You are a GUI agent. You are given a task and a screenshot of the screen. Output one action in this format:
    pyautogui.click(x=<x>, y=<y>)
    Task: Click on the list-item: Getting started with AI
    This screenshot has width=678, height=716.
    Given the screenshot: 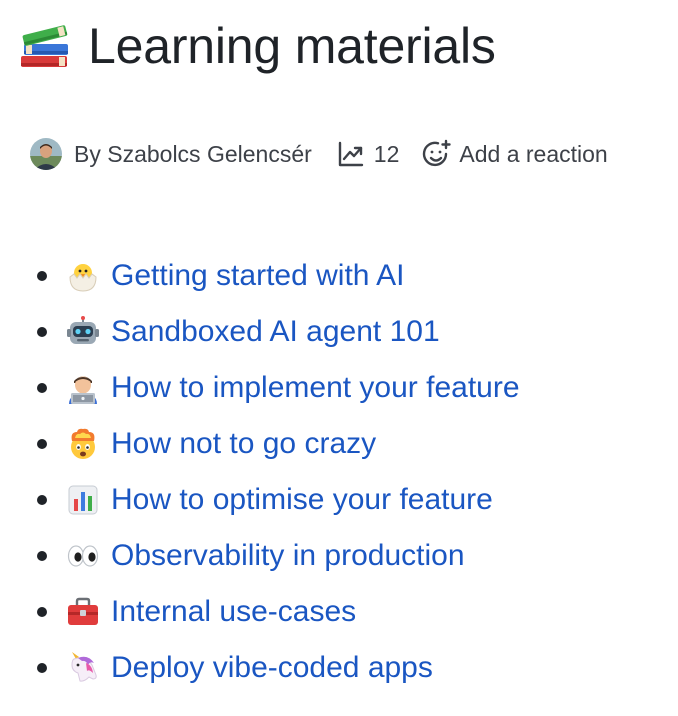 What is the action you would take?
    pyautogui.click(x=275, y=276)
    